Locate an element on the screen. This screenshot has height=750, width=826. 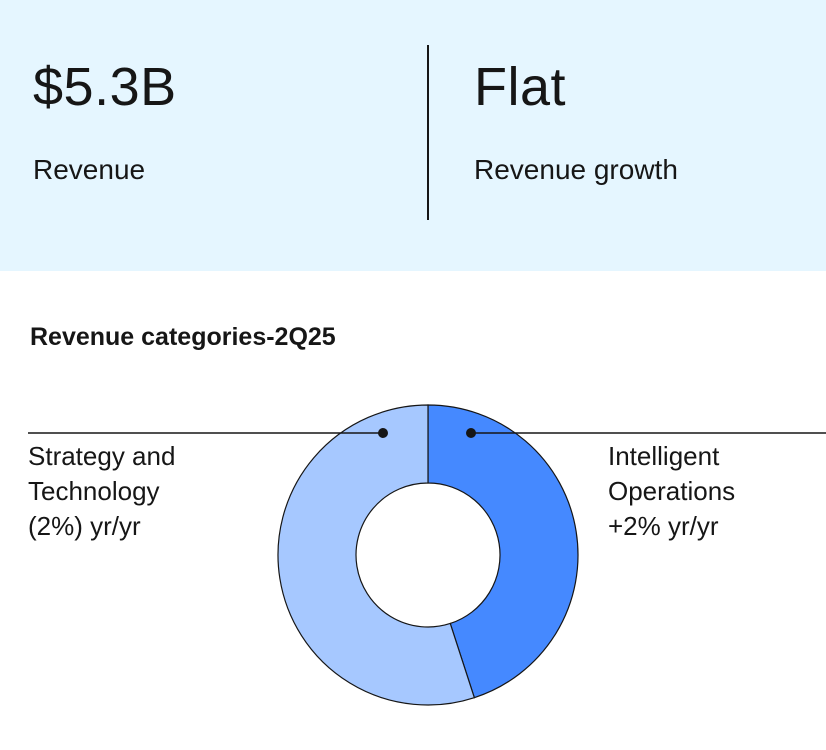
kpi-divider is located at coordinates (428, 132).